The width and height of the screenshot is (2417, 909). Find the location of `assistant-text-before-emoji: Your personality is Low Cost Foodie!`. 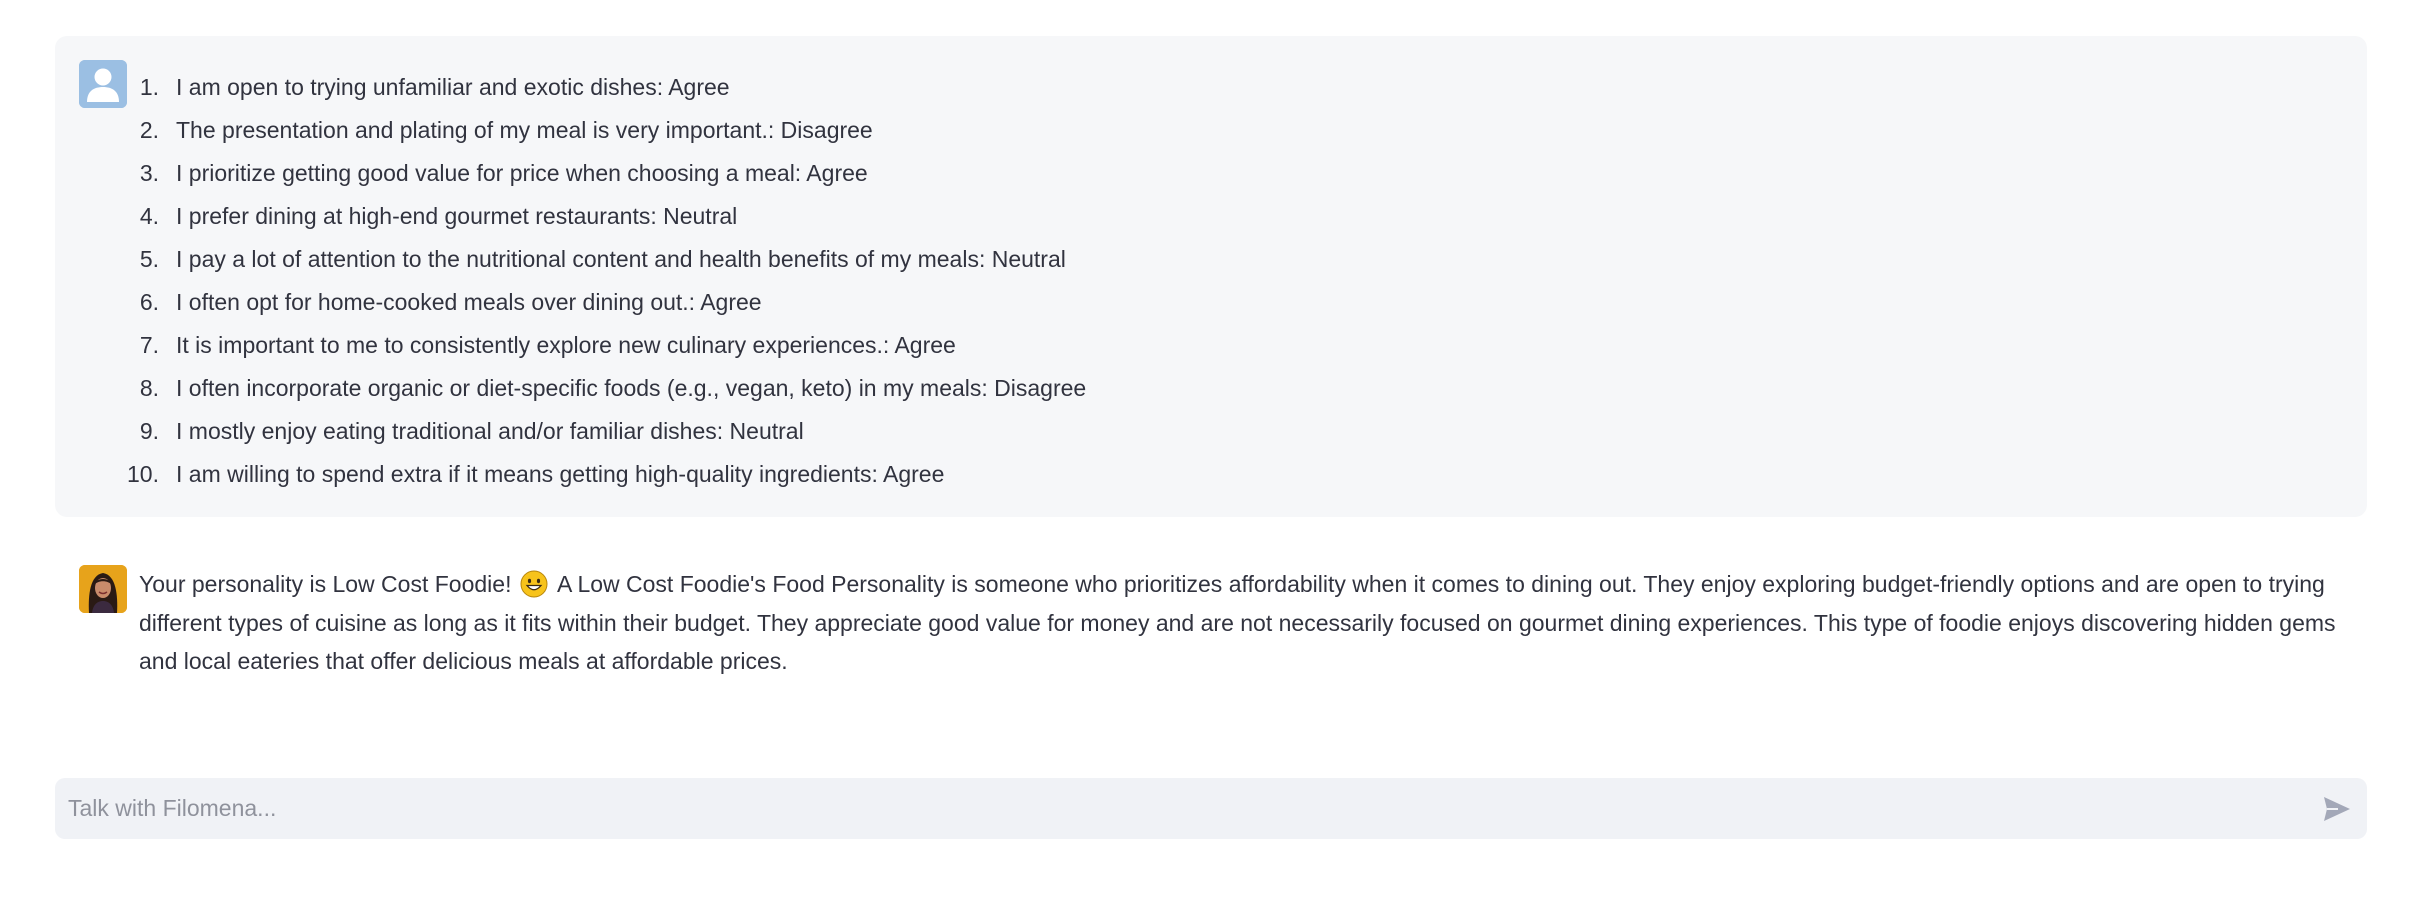

assistant-text-before-emoji: Your personality is Low Cost Foodie! is located at coordinates (325, 584).